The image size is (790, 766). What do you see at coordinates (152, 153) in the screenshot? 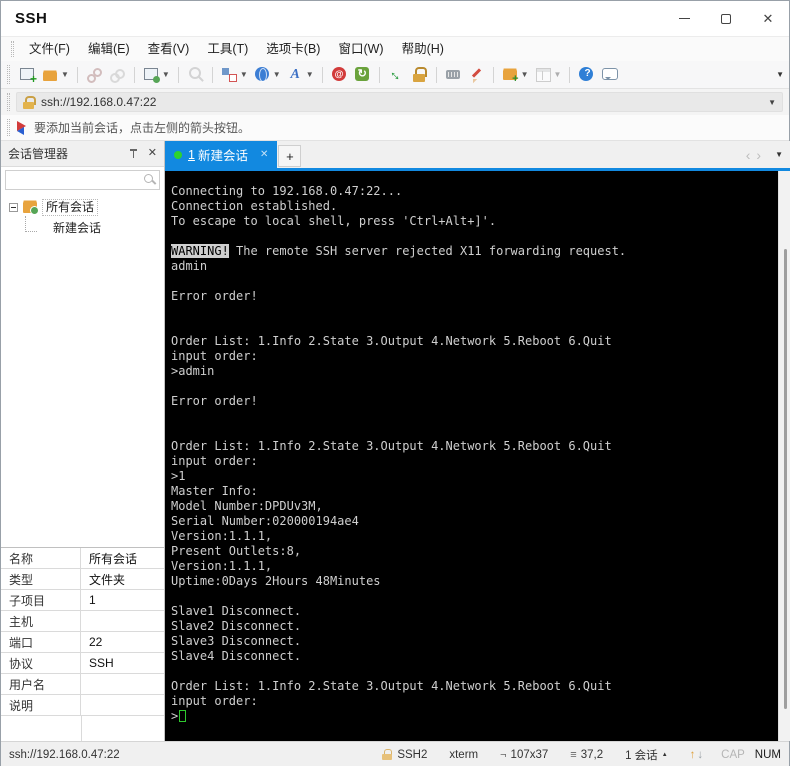
I see `panel-close-icon: ✕` at bounding box center [152, 153].